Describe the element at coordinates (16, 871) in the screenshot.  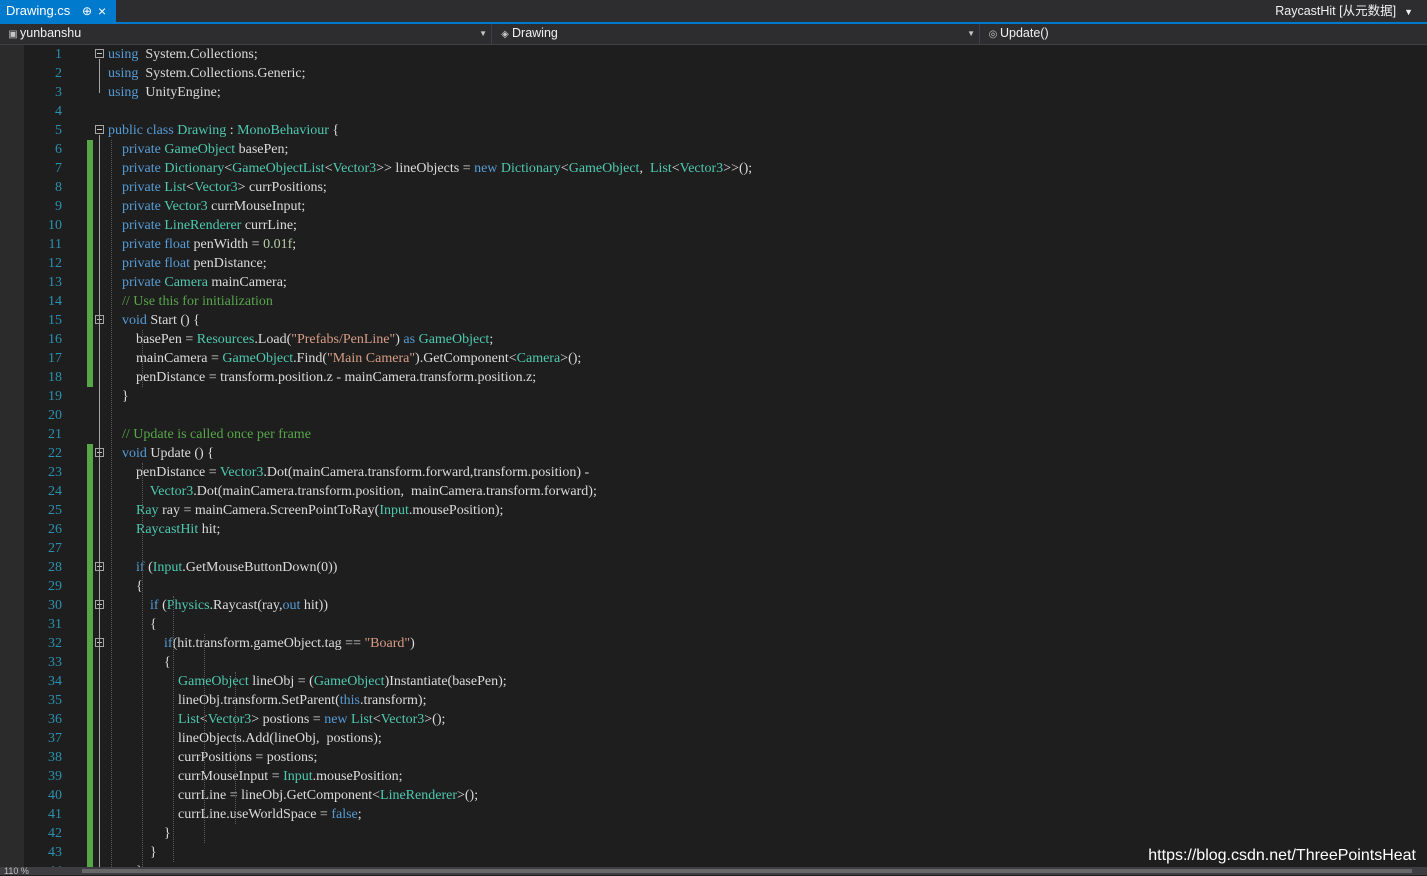
I see `zoom-level: 110 %` at that location.